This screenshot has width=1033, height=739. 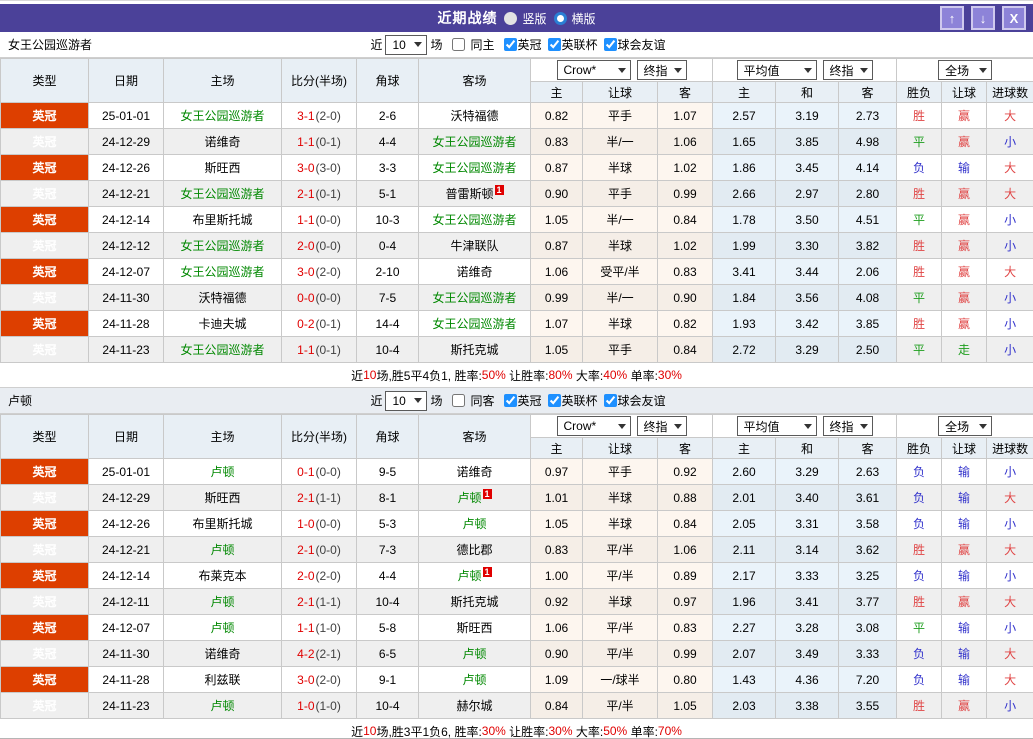 What do you see at coordinates (319, 601) in the screenshot?
I see `score-cell: 2-1(1-1)` at bounding box center [319, 601].